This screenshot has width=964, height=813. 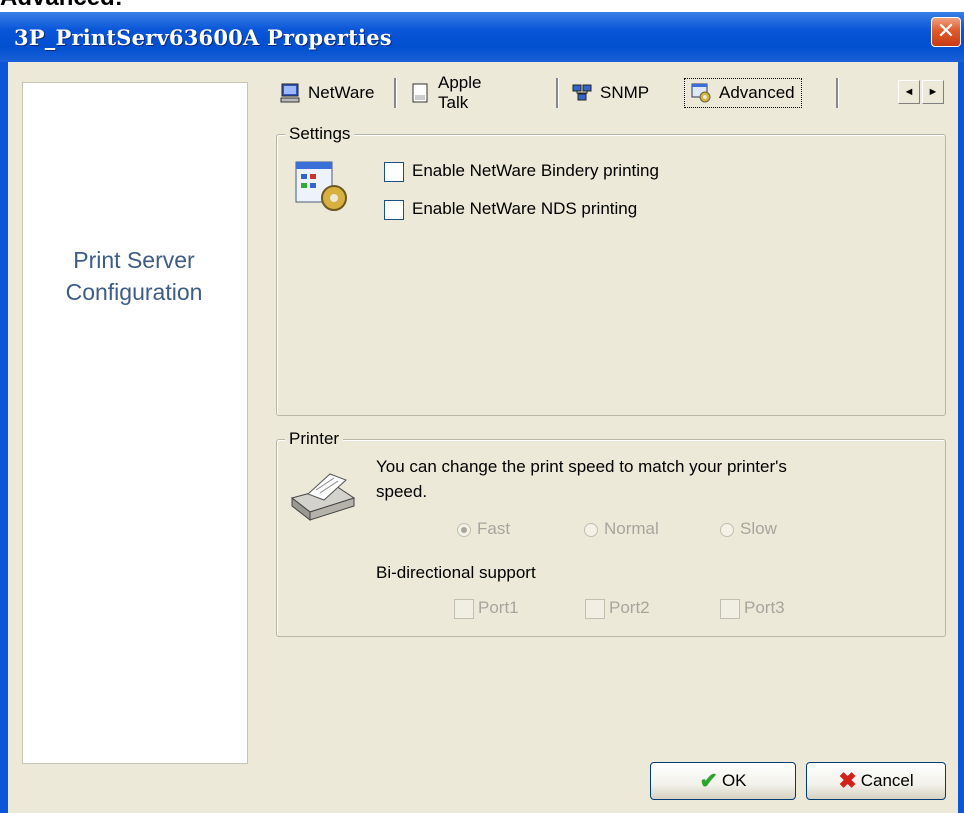 What do you see at coordinates (134, 260) in the screenshot?
I see `side-title-line1: Print Server` at bounding box center [134, 260].